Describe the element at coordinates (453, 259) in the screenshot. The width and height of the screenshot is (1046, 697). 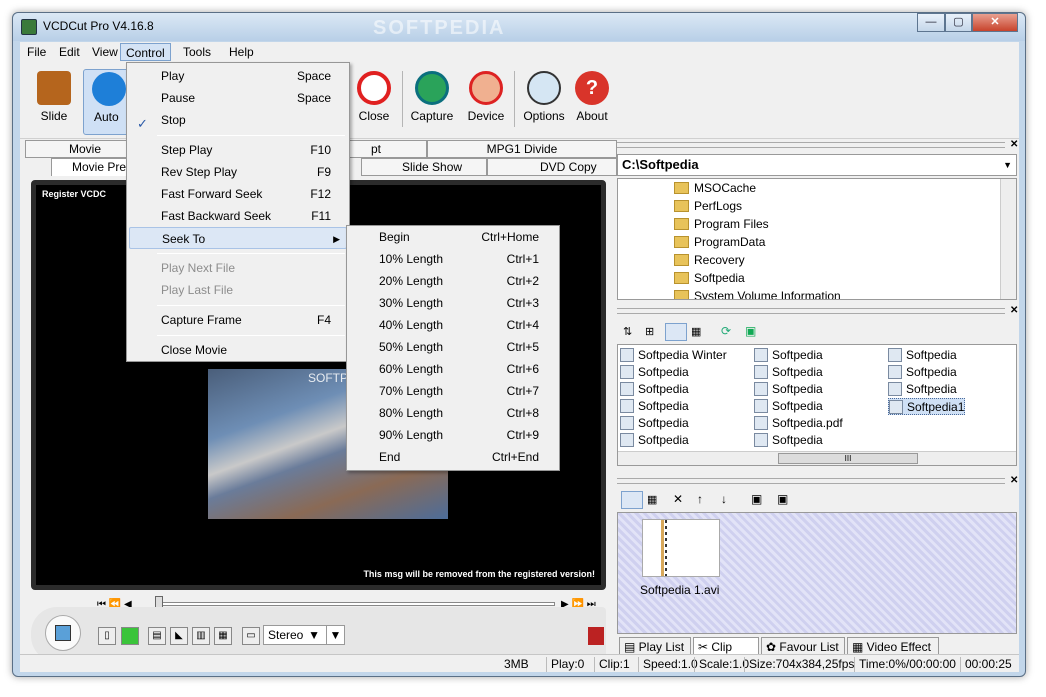
I see `seek-10: 10% Length Ctrl+1` at that location.